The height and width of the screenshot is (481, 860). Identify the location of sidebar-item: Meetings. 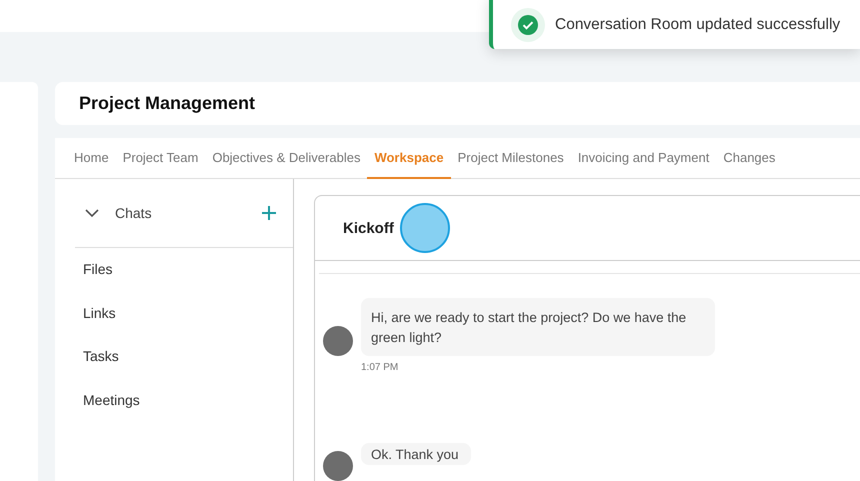
(184, 400).